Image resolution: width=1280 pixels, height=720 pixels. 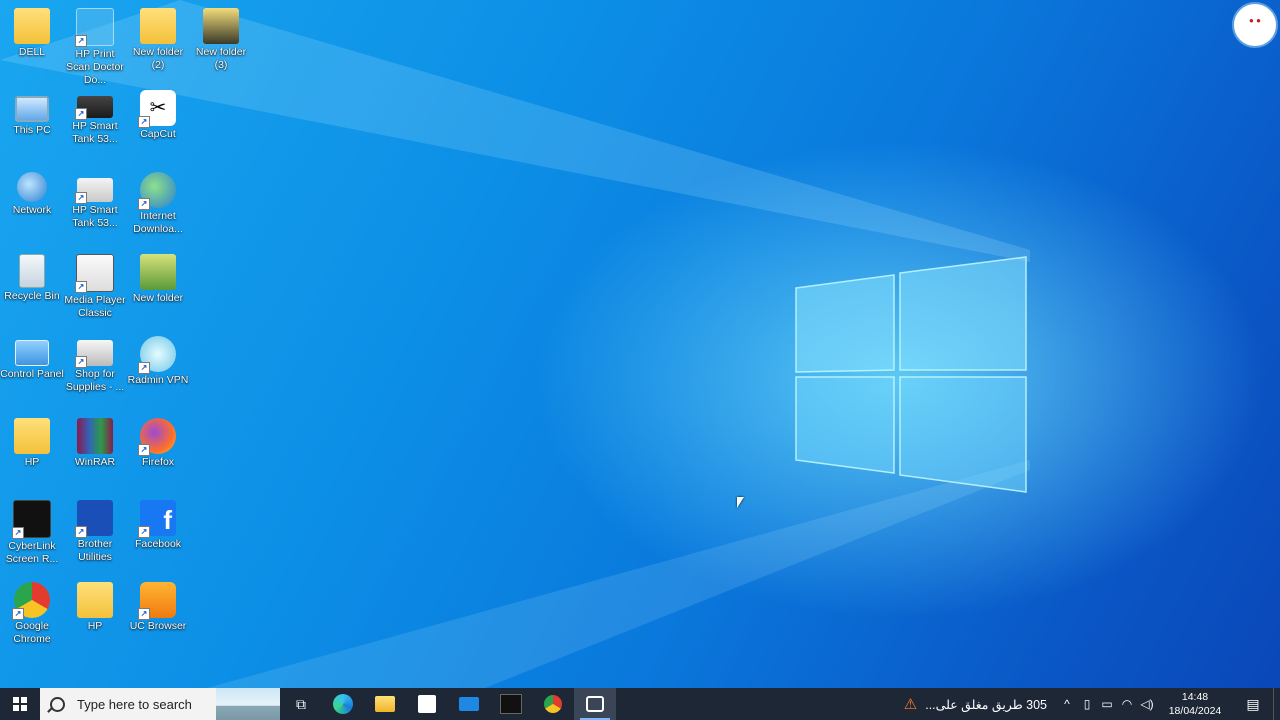 What do you see at coordinates (740, 502) in the screenshot?
I see `mouse-cursor-icon` at bounding box center [740, 502].